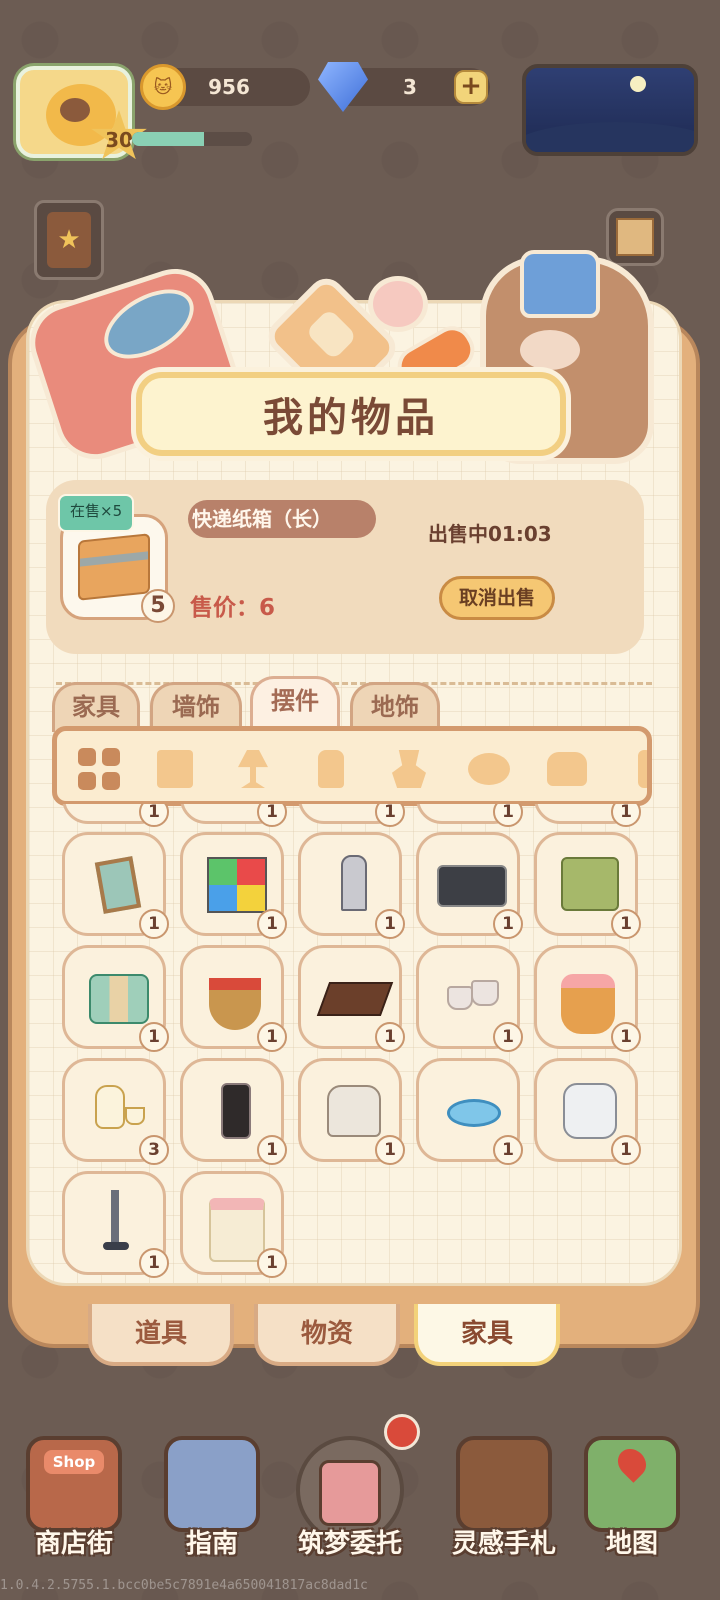 The width and height of the screenshot is (720, 1600). Describe the element at coordinates (74, 1498) in the screenshot. I see `nav-shop-street: Shop 商店街` at that location.